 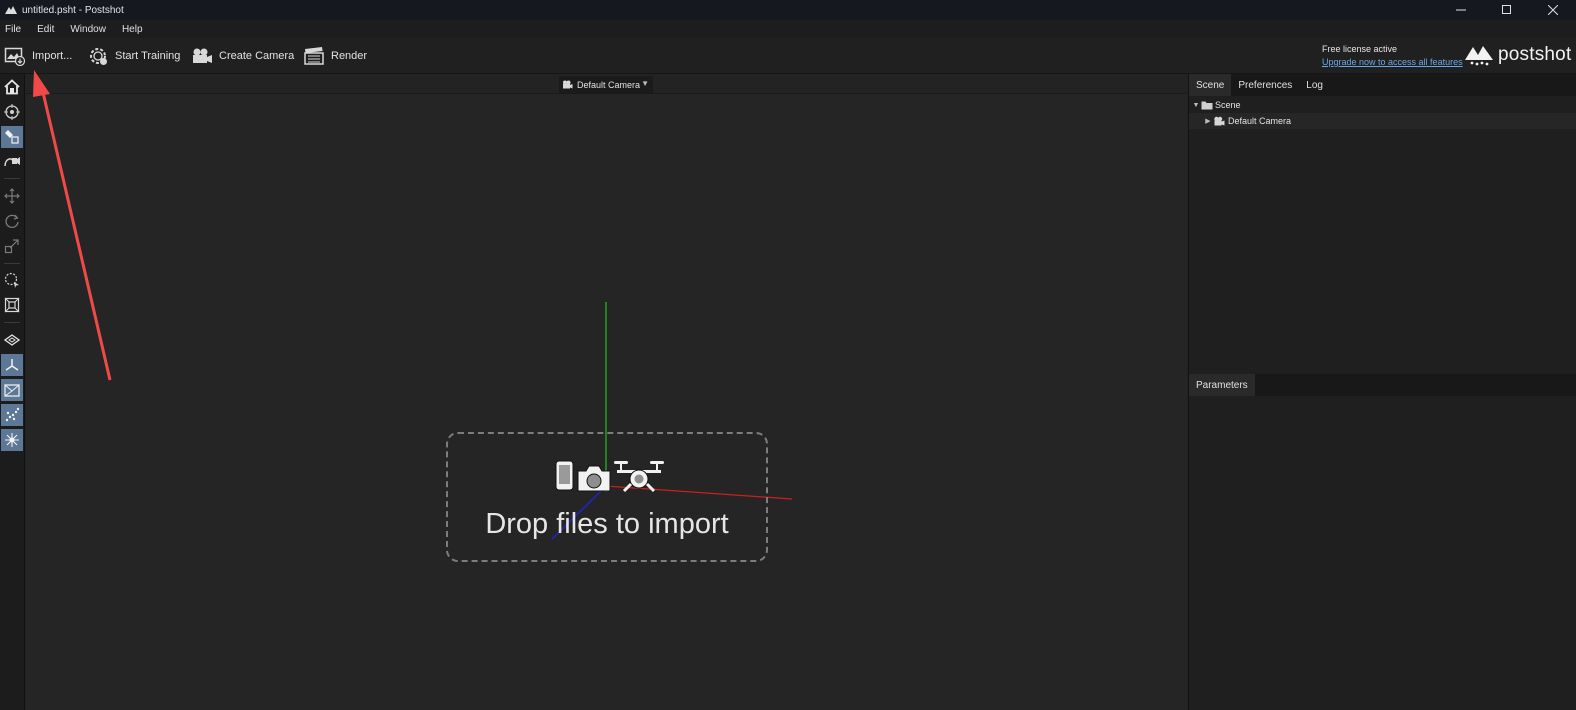 What do you see at coordinates (1382, 105) in the screenshot?
I see `tree-item-scene: ▼ Scene` at bounding box center [1382, 105].